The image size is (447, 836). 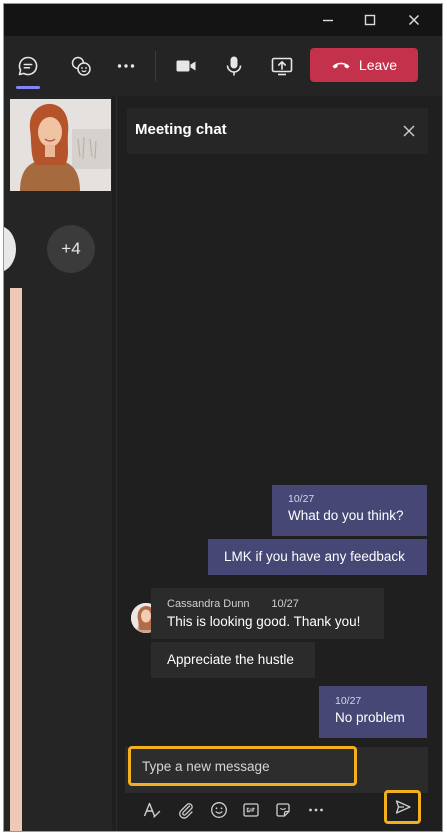 I want to click on more-options-icon, so click(x=126, y=66).